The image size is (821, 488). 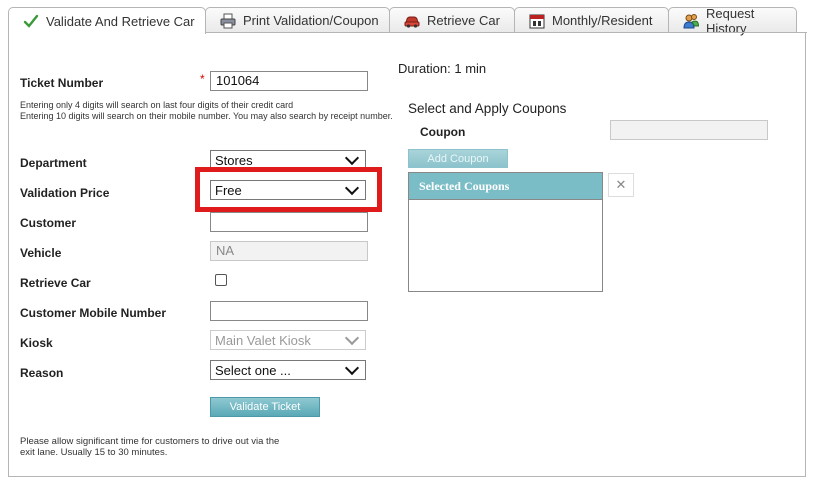 I want to click on vehicle-input: NA, so click(x=289, y=251).